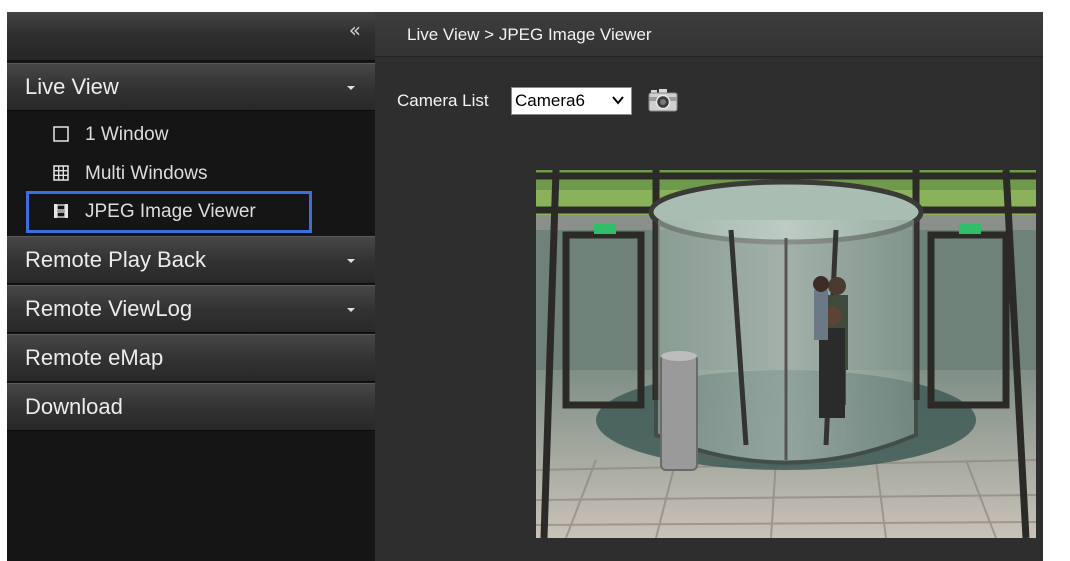 Image resolution: width=1070 pixels, height=561 pixels. I want to click on breadcrumb: Live View > JPEG Image Viewer, so click(709, 34).